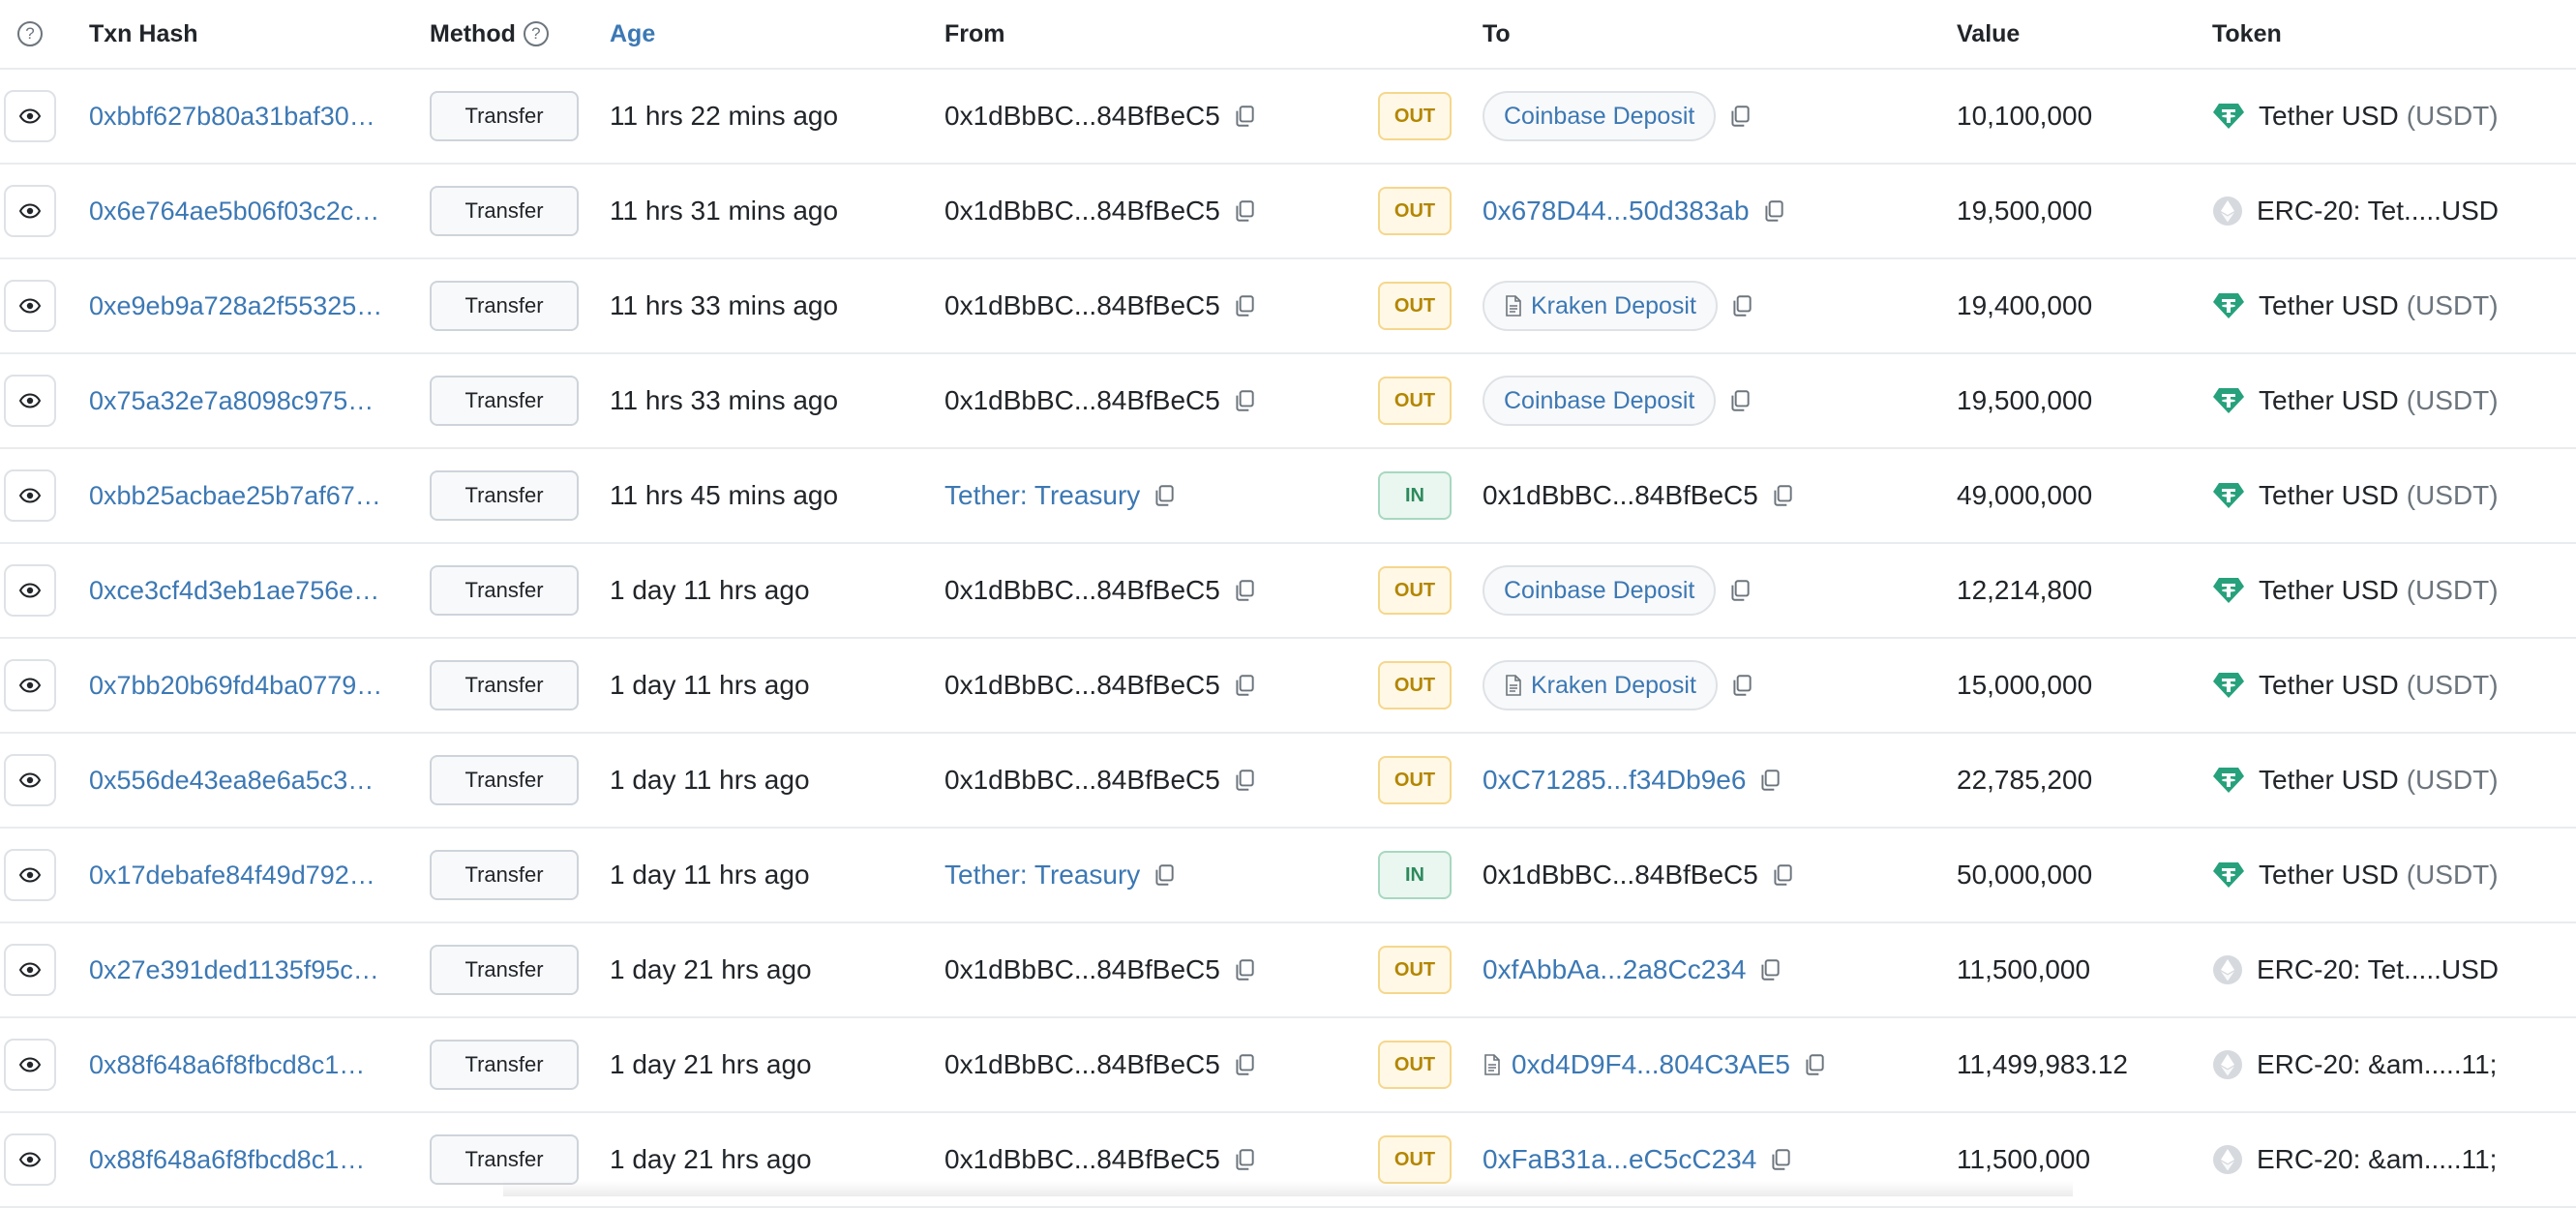 Image resolution: width=2576 pixels, height=1208 pixels. What do you see at coordinates (1616, 211) in the screenshot?
I see `to-address: 0x678D44...50d383ab` at bounding box center [1616, 211].